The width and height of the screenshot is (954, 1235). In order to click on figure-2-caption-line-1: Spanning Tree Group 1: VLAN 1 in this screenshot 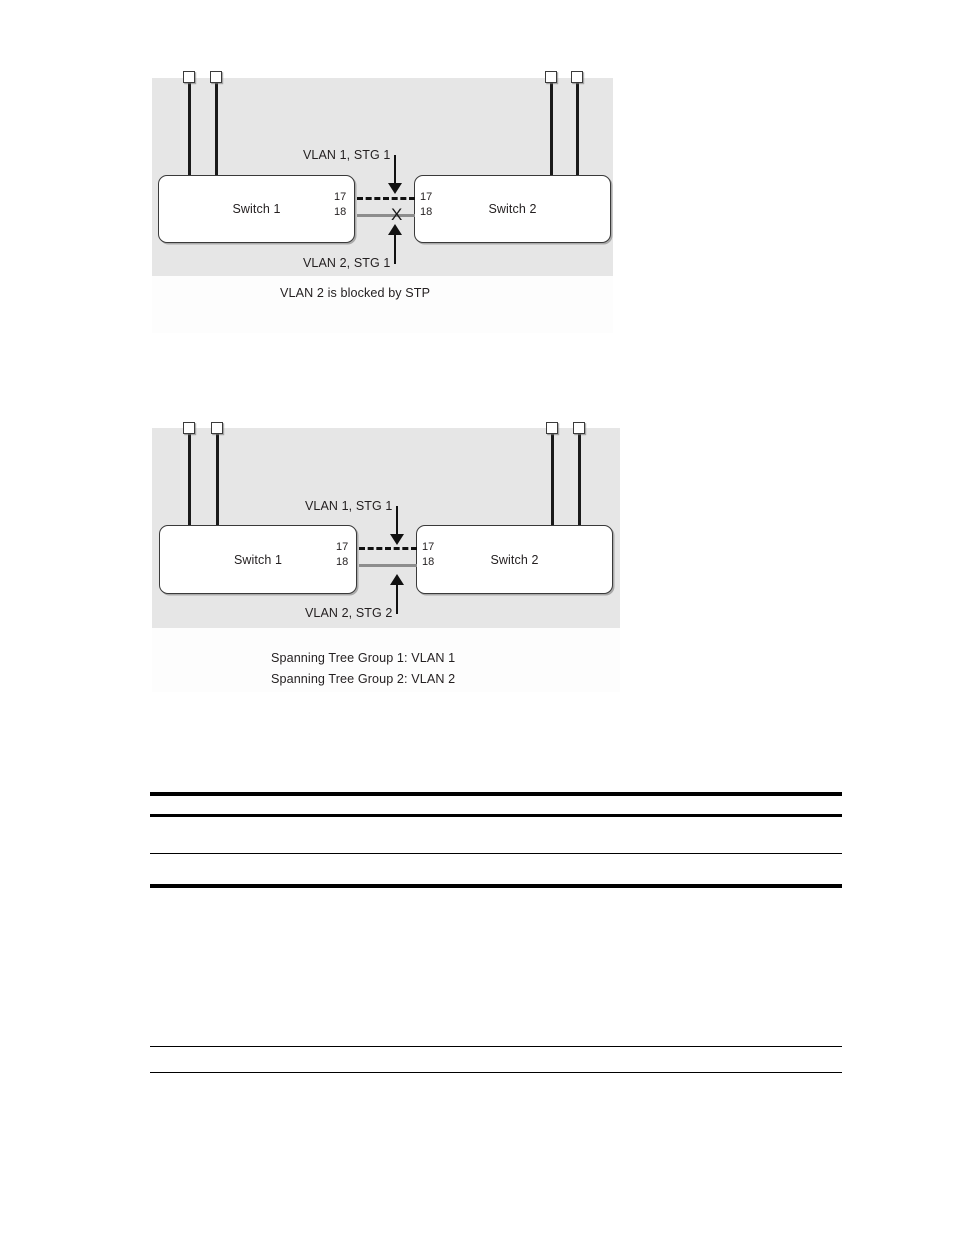, I will do `click(363, 658)`.